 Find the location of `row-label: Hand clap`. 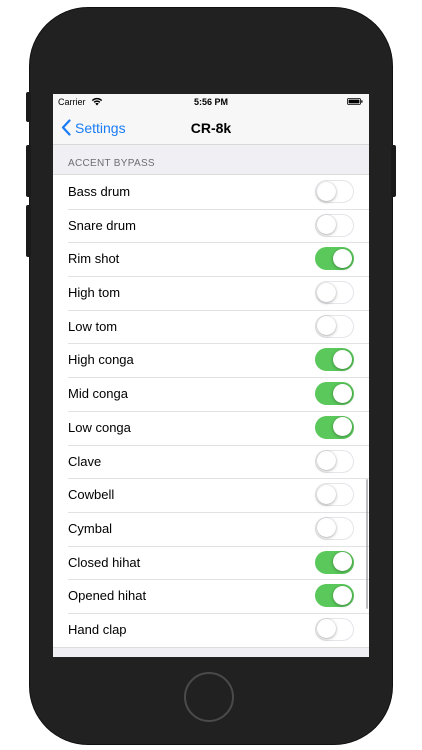

row-label: Hand clap is located at coordinates (97, 629).